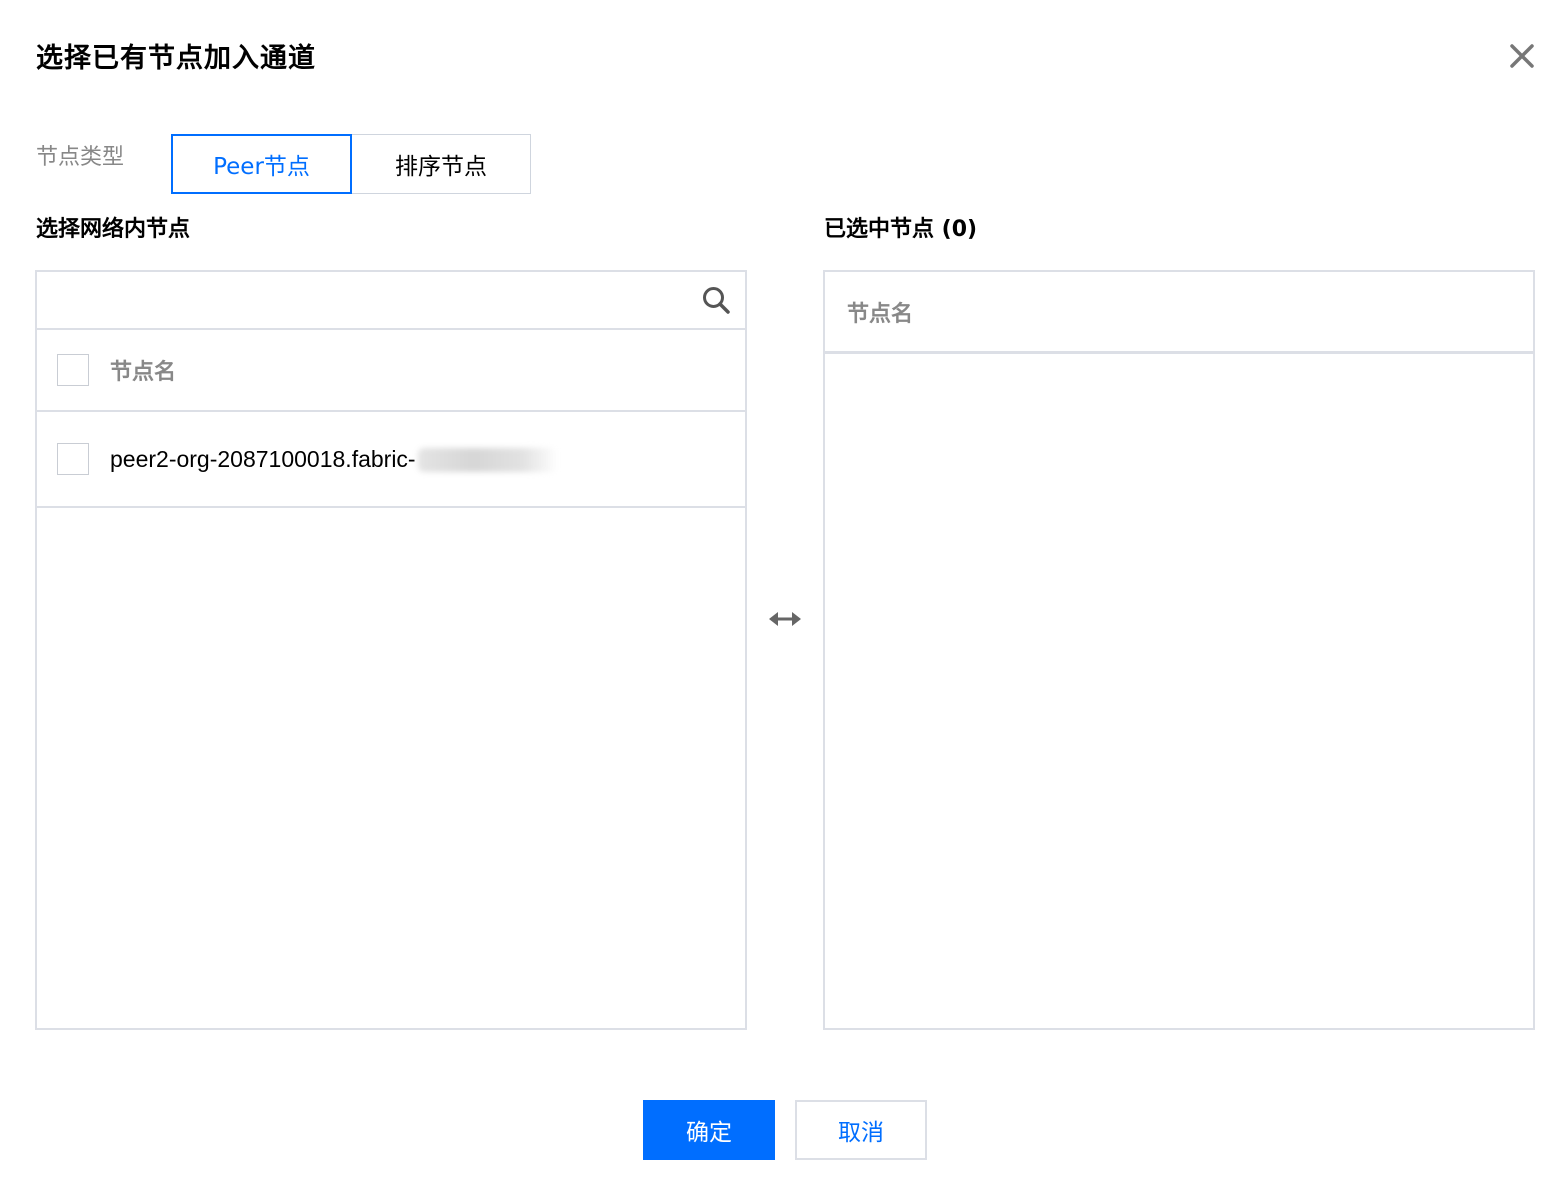 The width and height of the screenshot is (1561, 1190). I want to click on search-input, so click(357, 300).